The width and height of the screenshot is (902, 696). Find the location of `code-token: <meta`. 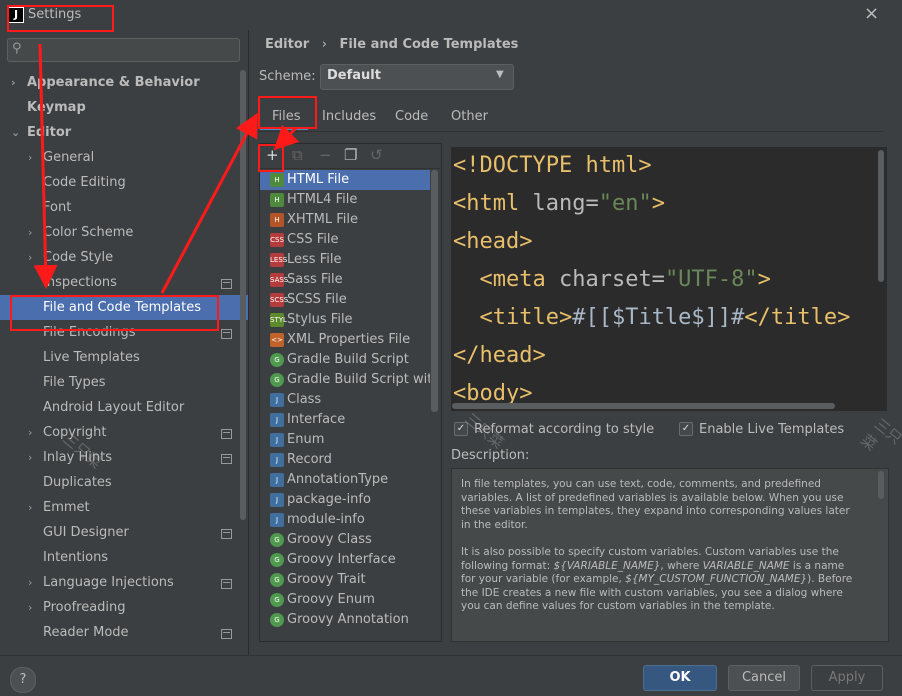

code-token: <meta is located at coordinates (506, 279).